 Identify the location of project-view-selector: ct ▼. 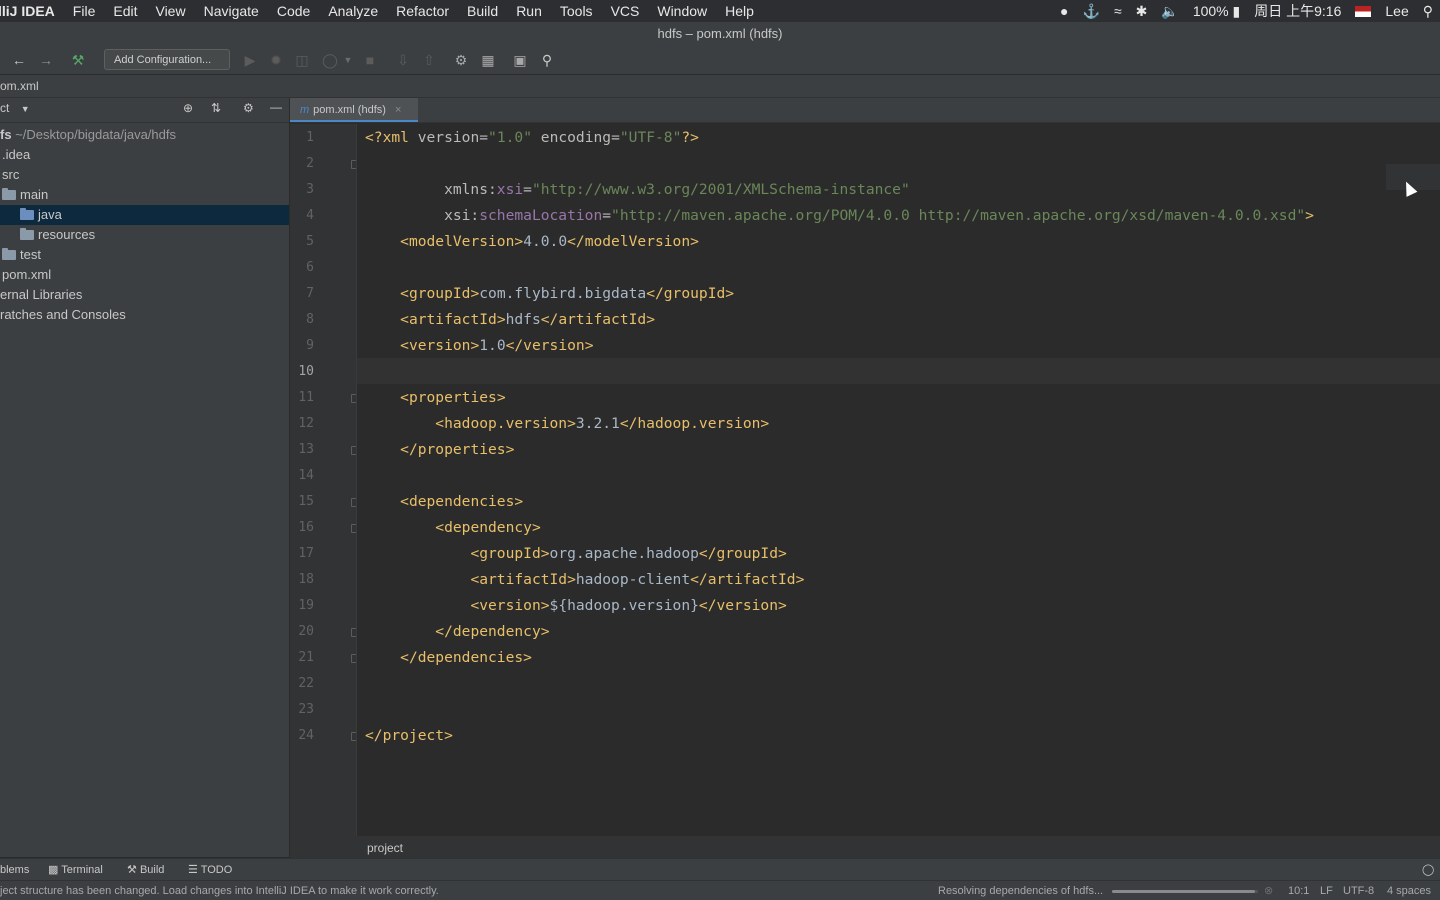
(15, 108).